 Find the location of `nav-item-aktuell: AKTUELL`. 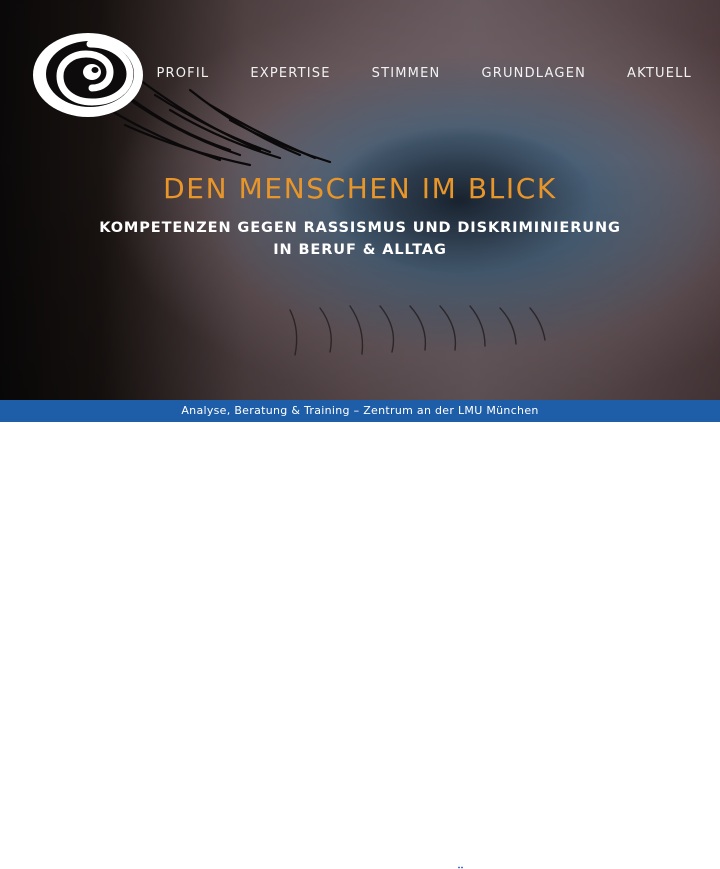

nav-item-aktuell: AKTUELL is located at coordinates (659, 73).